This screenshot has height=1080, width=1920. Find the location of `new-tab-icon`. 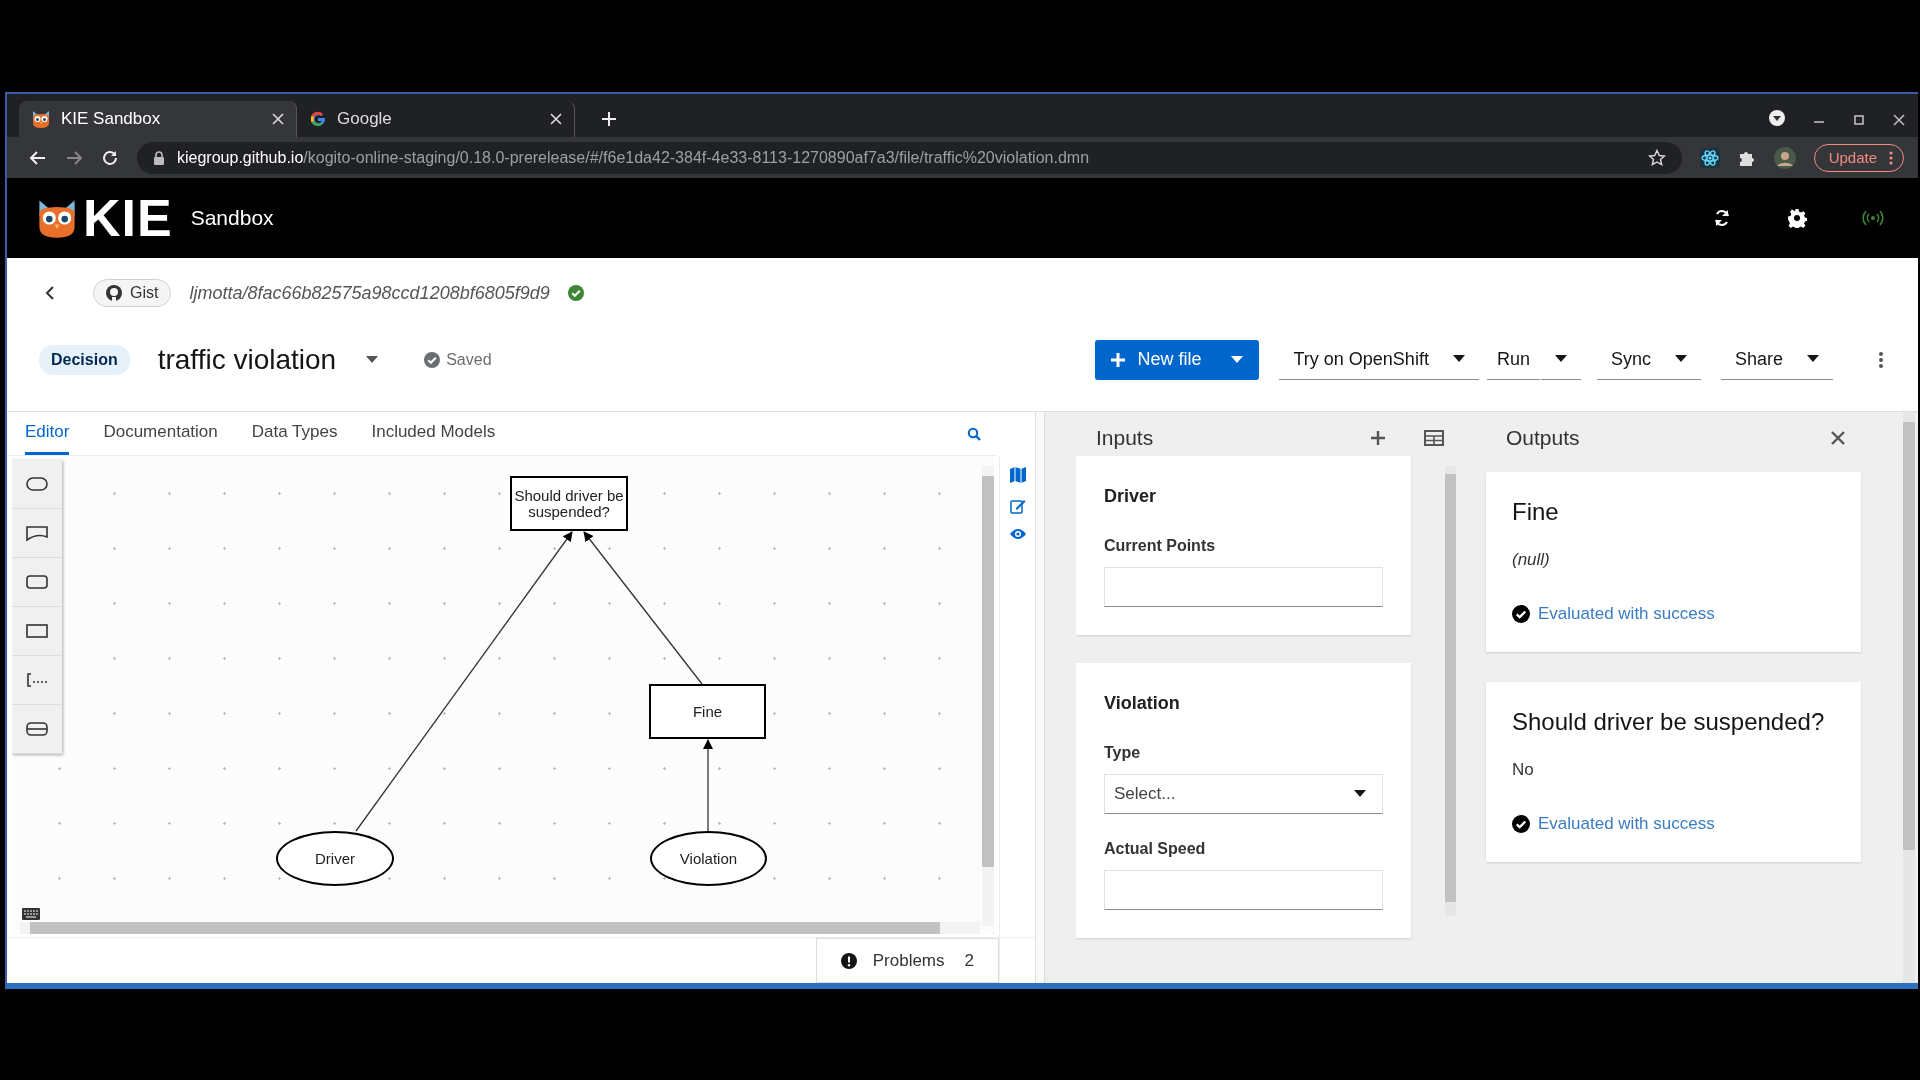

new-tab-icon is located at coordinates (609, 119).